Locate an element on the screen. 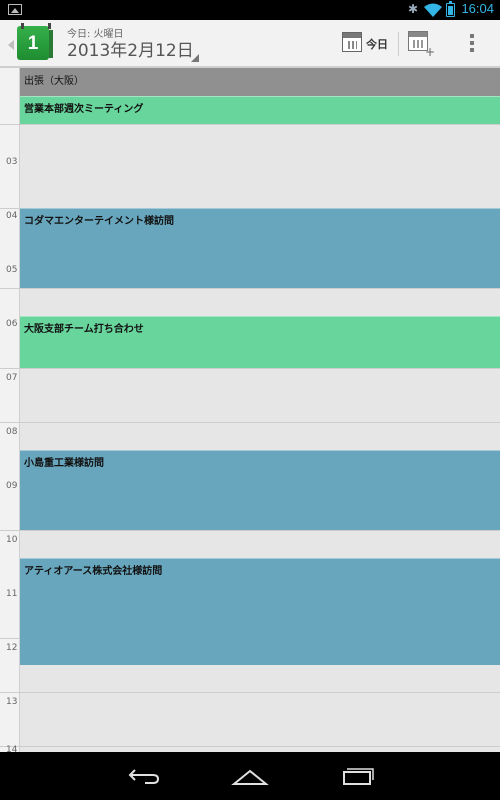 Image resolution: width=500 pixels, height=800 pixels. wifi-icon is located at coordinates (433, 10).